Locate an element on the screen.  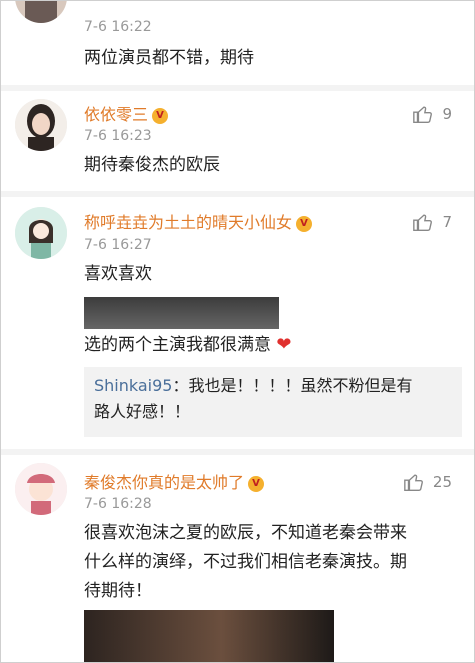
username: 秦俊杰你真的是太帅了 V is located at coordinates (174, 481).